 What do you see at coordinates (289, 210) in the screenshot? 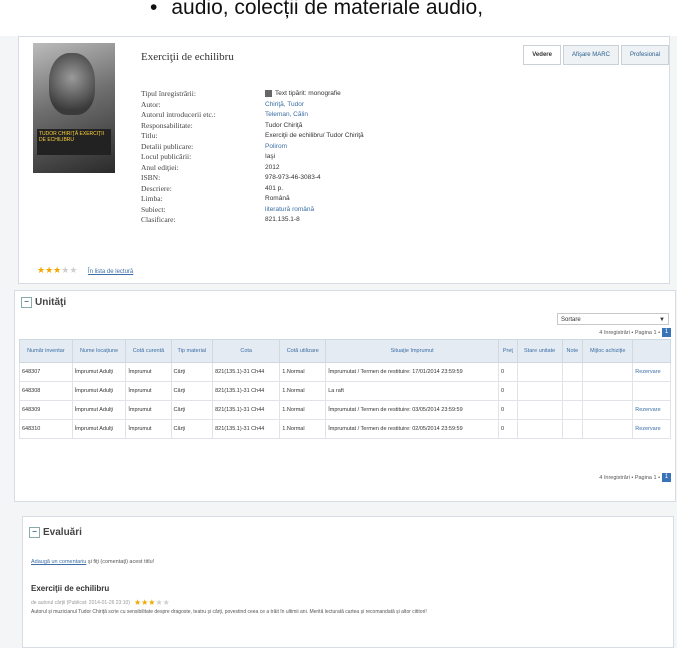
I see `field-value: literatură română` at bounding box center [289, 210].